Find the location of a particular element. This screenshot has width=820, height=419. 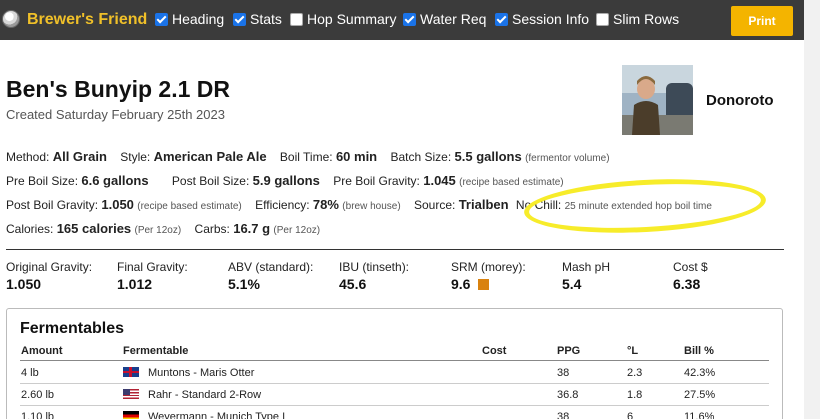

checkbox-hop-summary is located at coordinates (296, 19).